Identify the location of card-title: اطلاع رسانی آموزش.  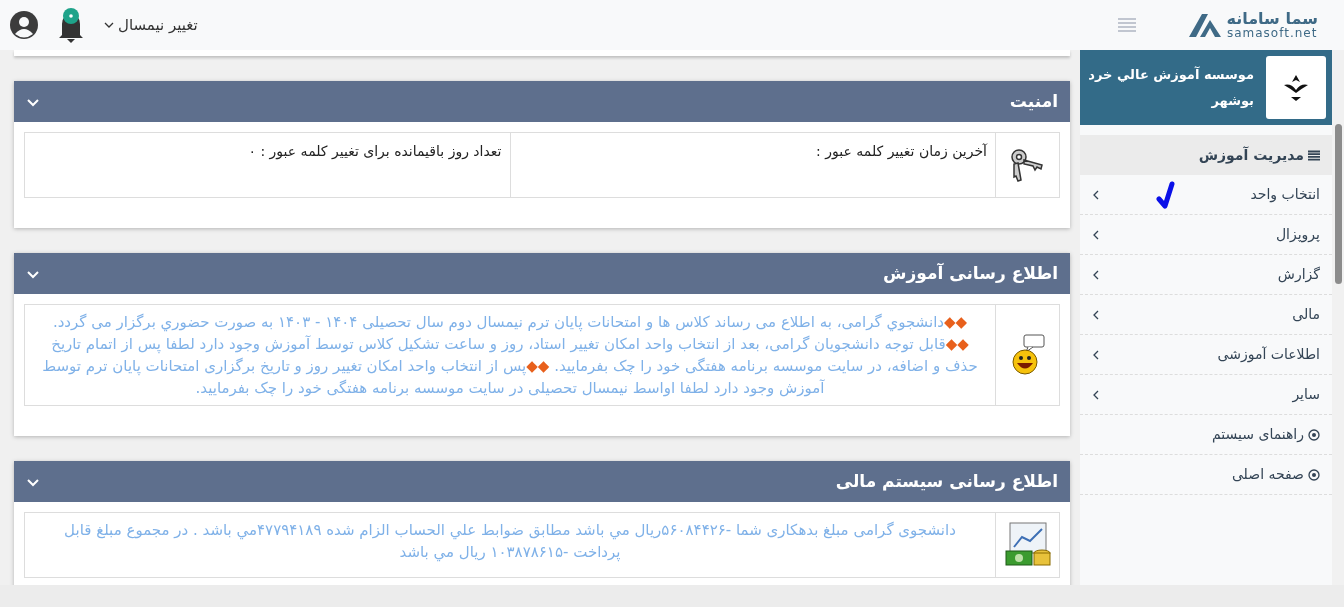
(970, 273).